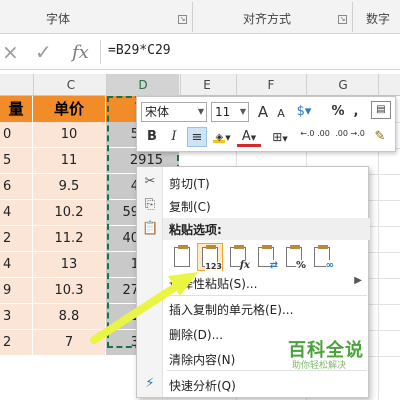 This screenshot has width=400, height=400. I want to click on font-size-value: 11, so click(223, 112).